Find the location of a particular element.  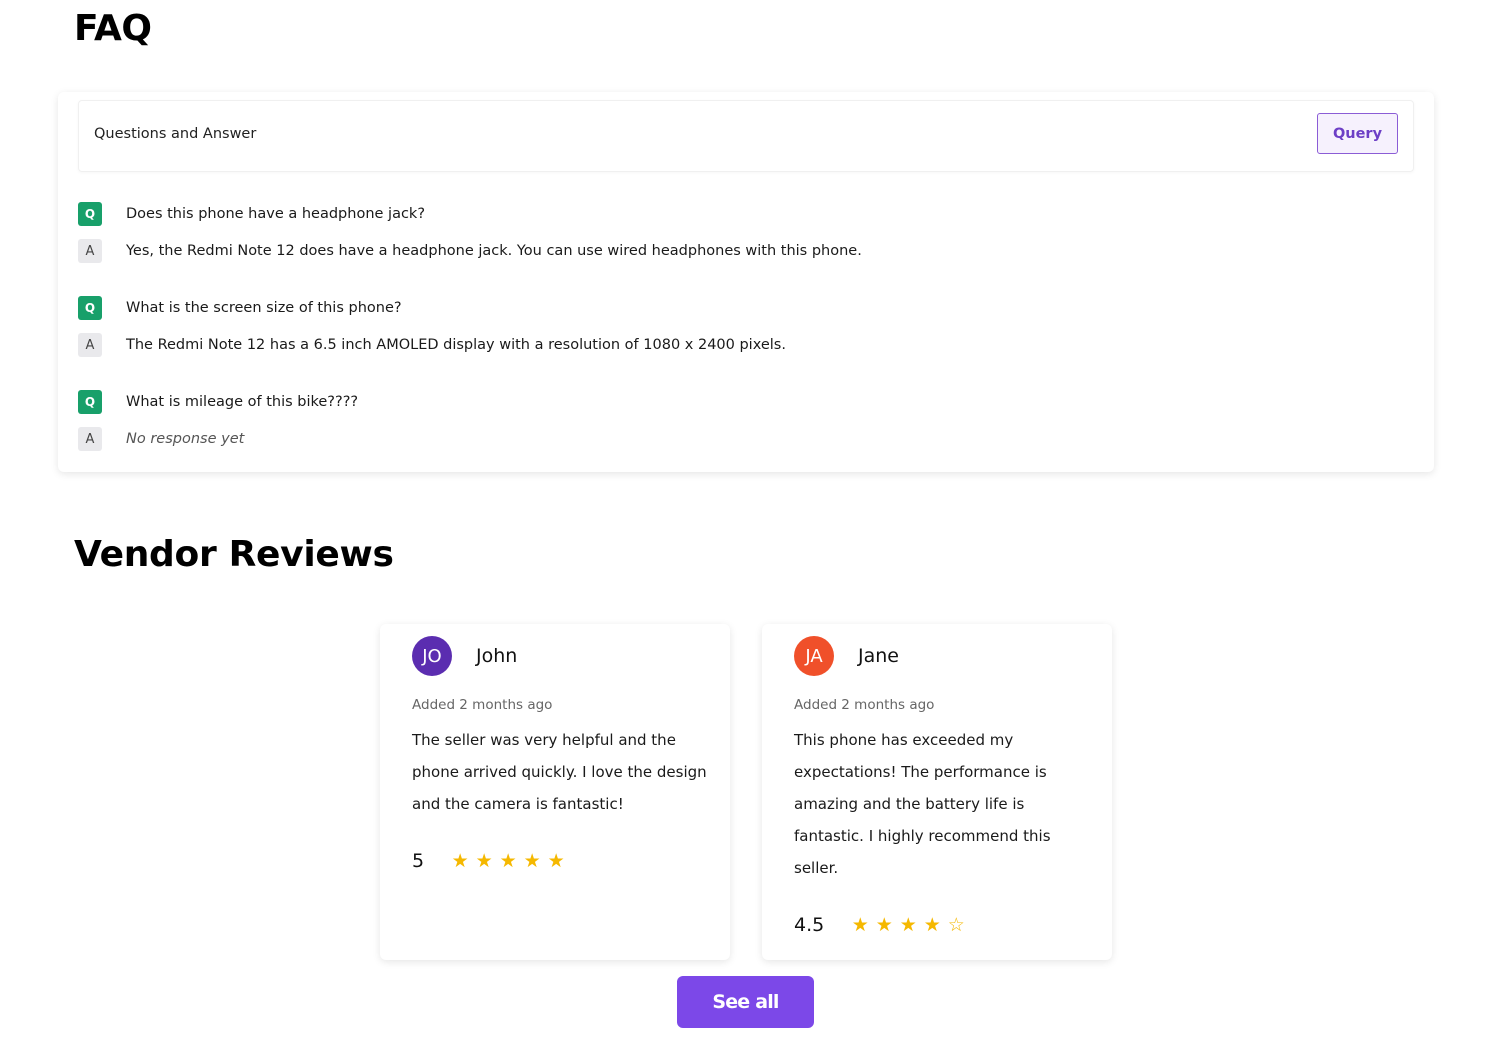

question-row: Q What is mileage of this bike???? is located at coordinates (218, 402).